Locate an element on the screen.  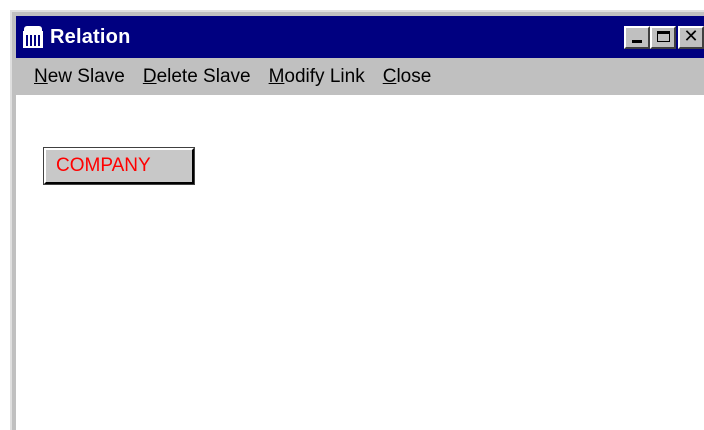
menu-bar: New Slave Delete Slave Modify Link Close is located at coordinates (360, 76).